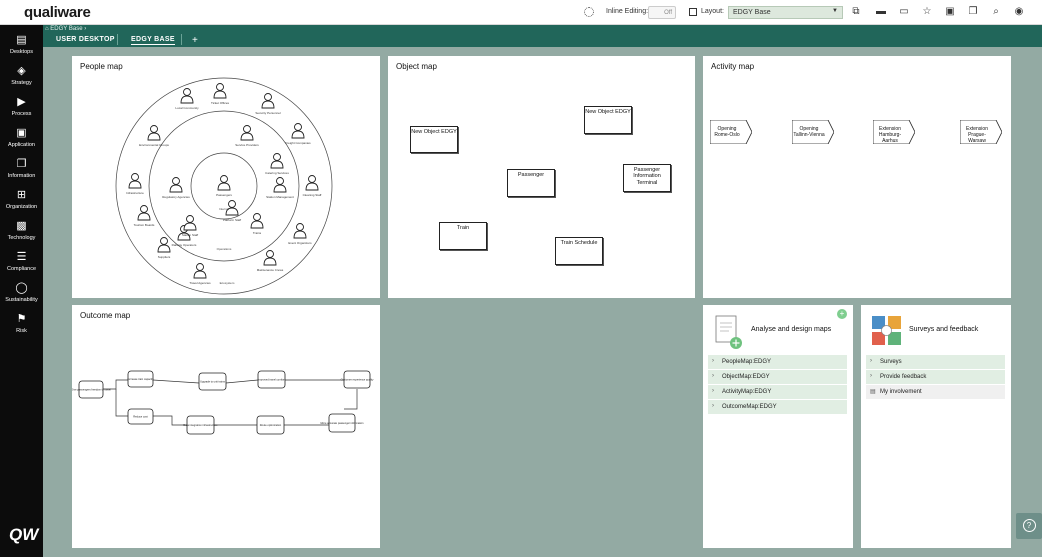 The height and width of the screenshot is (557, 1042). Describe the element at coordinates (579, 251) in the screenshot. I see `object-train-schedule: Train Schedule` at that location.